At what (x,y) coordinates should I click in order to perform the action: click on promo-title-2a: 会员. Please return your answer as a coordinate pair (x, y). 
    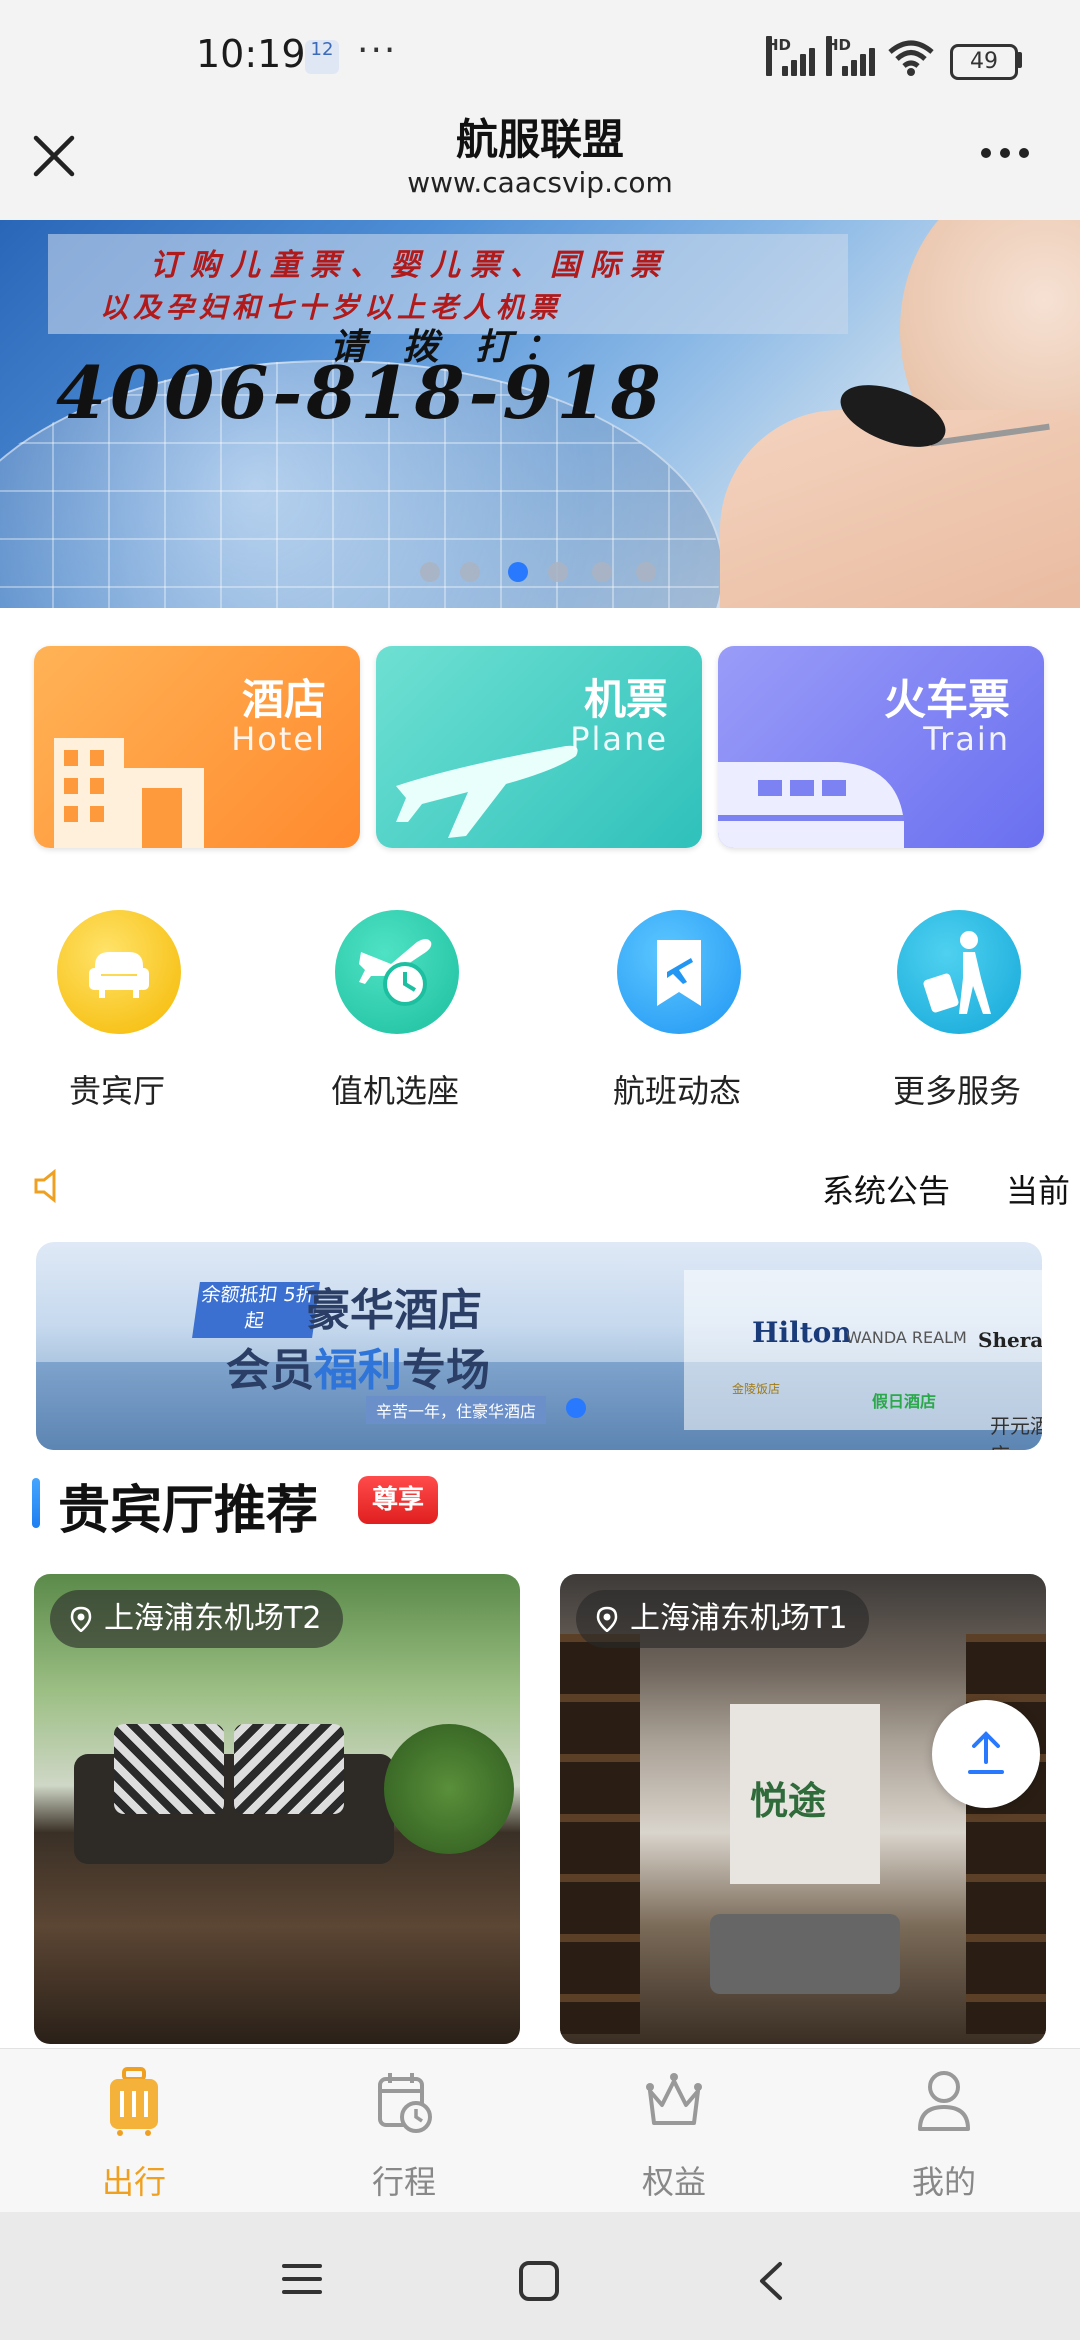
    Looking at the image, I should click on (270, 1370).